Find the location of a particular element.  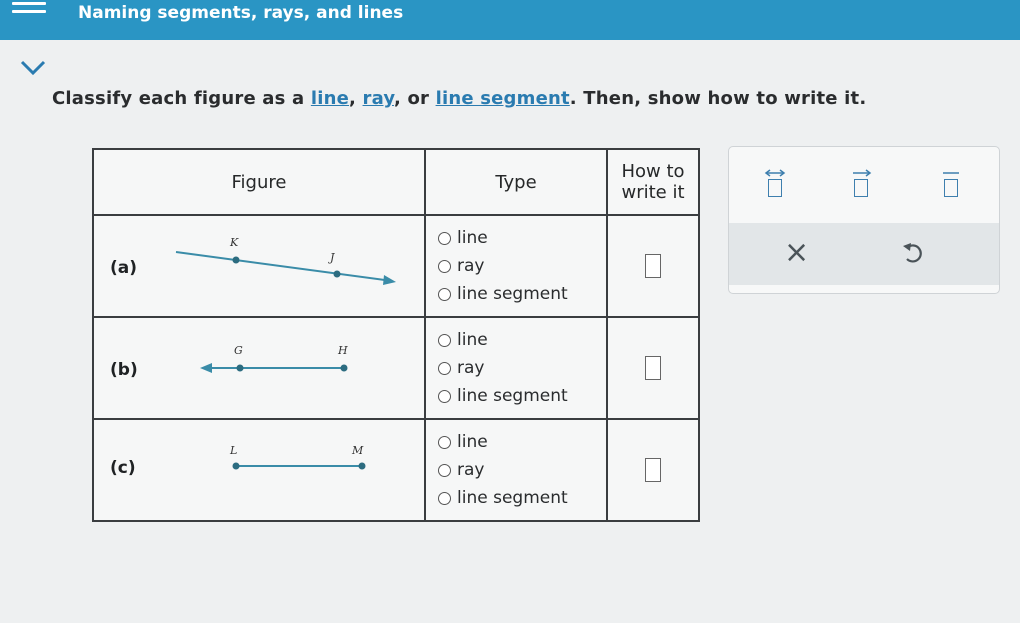

action-bar: × is located at coordinates (864, 254).